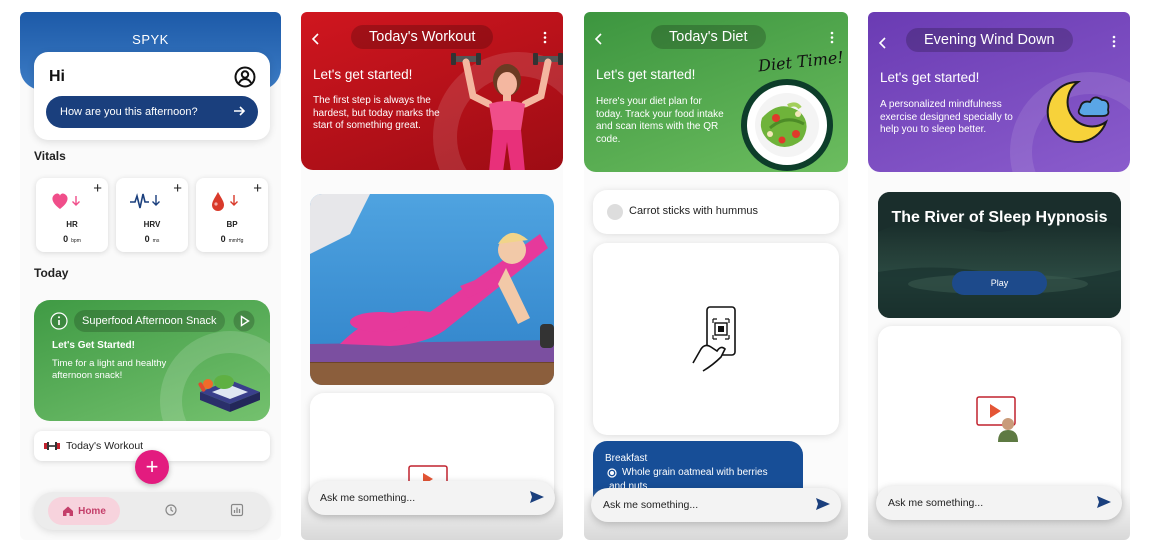 The height and width of the screenshot is (540, 1164). I want to click on vital-value: 0 bpm, so click(72, 239).